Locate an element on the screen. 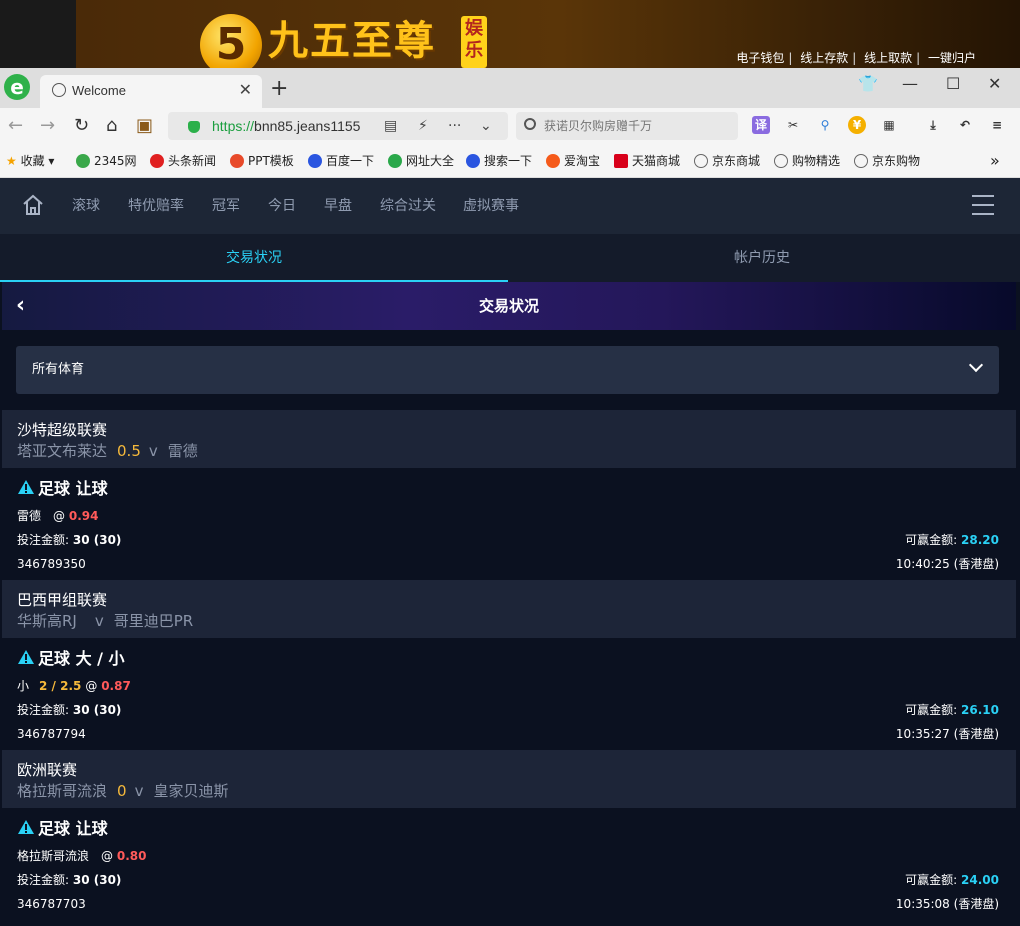 This screenshot has width=1020, height=926. nav-today: 今日 is located at coordinates (282, 206).